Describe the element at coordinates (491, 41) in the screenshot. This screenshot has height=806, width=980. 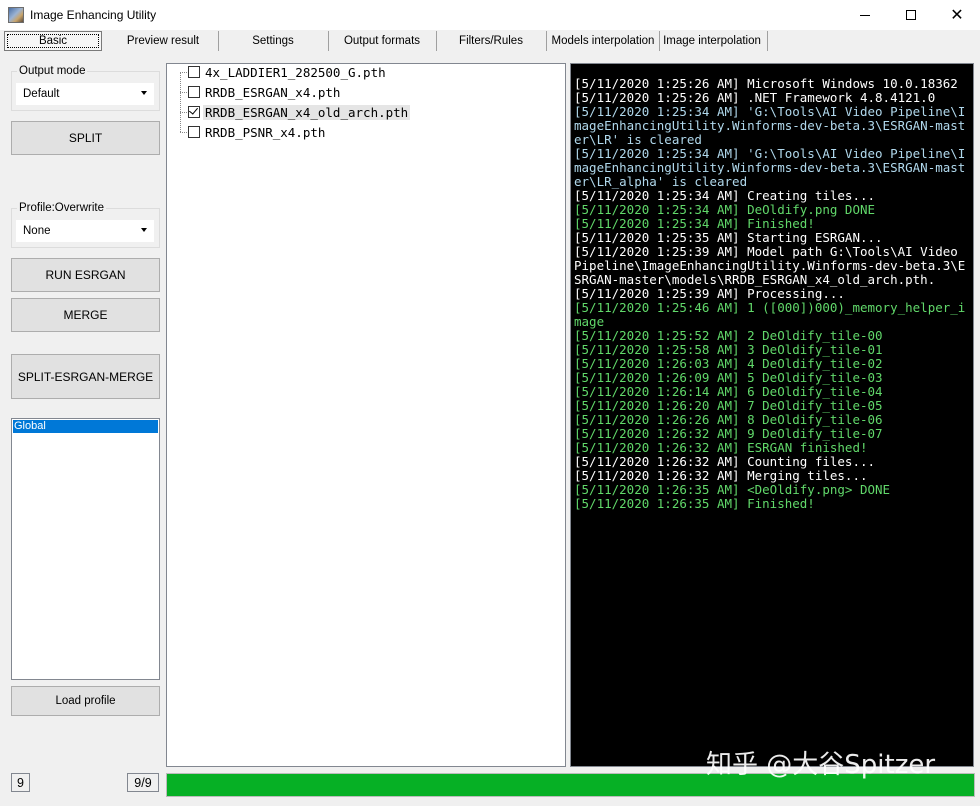
I see `tab-filters-rules: Filters/Rules` at that location.